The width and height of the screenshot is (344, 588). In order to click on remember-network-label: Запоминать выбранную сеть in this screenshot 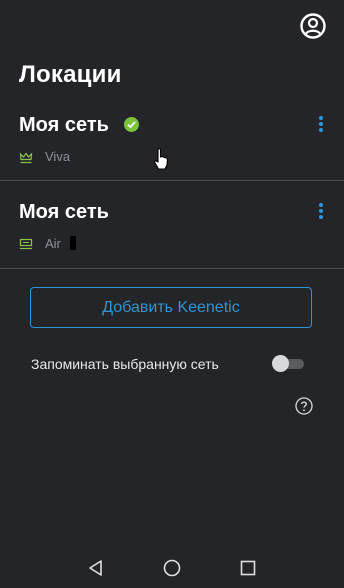, I will do `click(125, 364)`.